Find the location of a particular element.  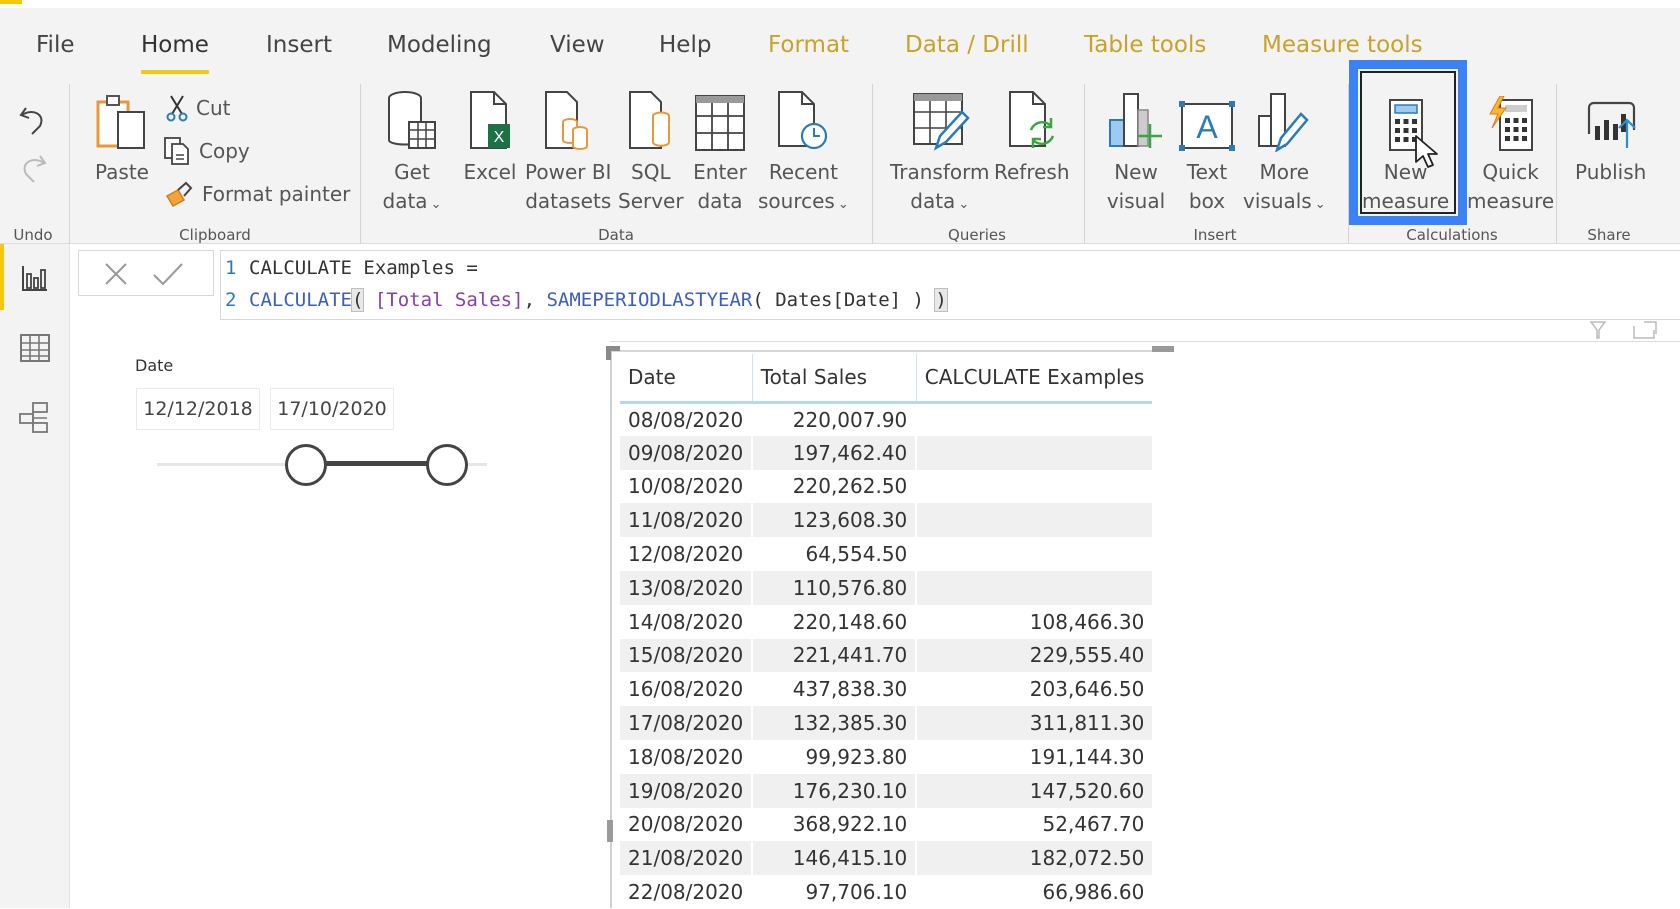

sql-line1: SQL is located at coordinates (651, 172).